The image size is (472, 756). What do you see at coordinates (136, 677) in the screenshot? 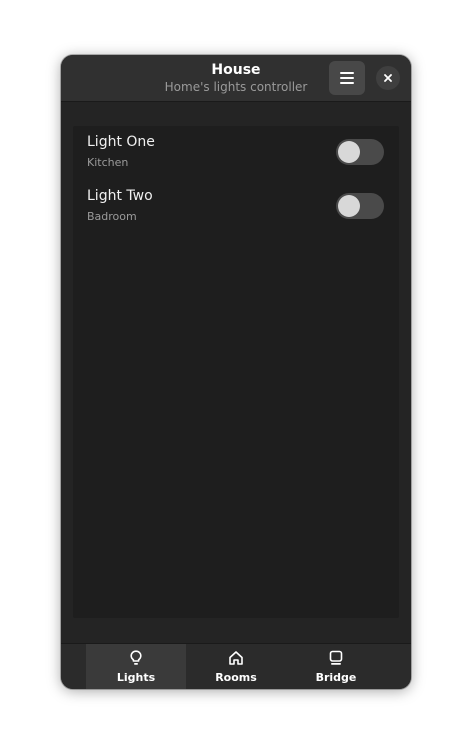
I see `tab-lights-label: Lights` at bounding box center [136, 677].